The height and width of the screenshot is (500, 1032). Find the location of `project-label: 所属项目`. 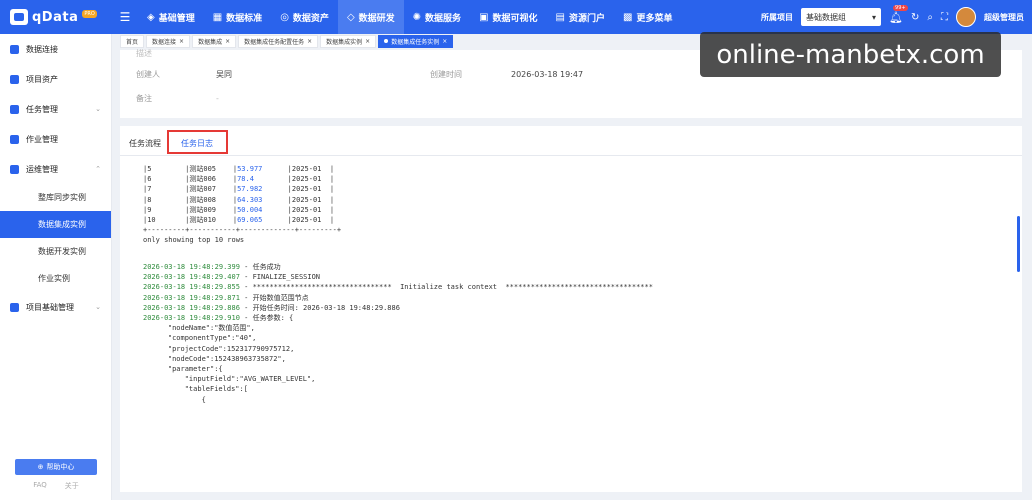

project-label: 所属项目 is located at coordinates (777, 17).